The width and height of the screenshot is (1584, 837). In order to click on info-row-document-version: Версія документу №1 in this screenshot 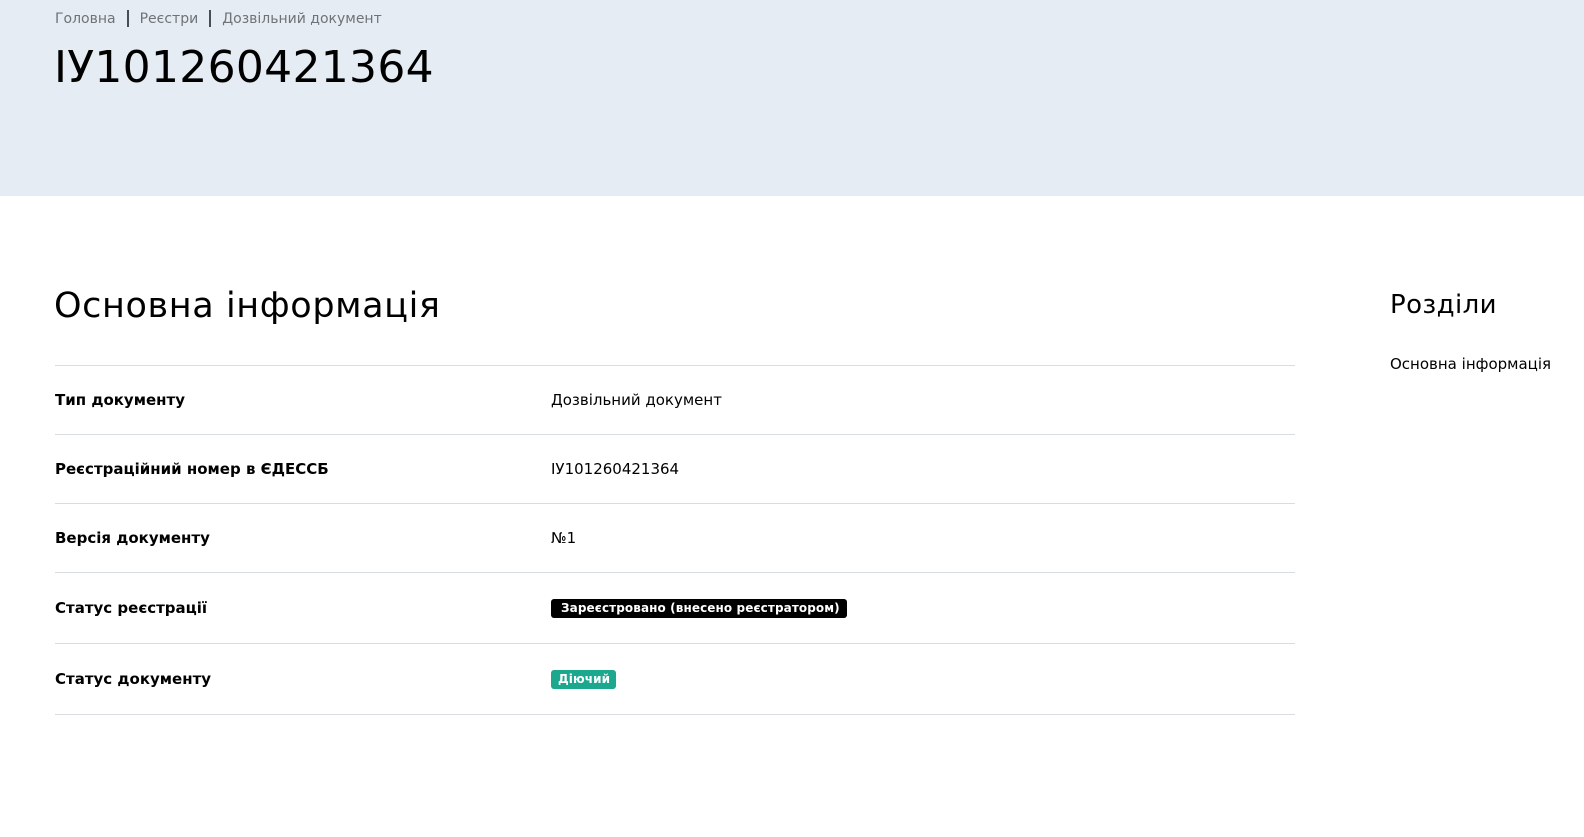, I will do `click(675, 538)`.